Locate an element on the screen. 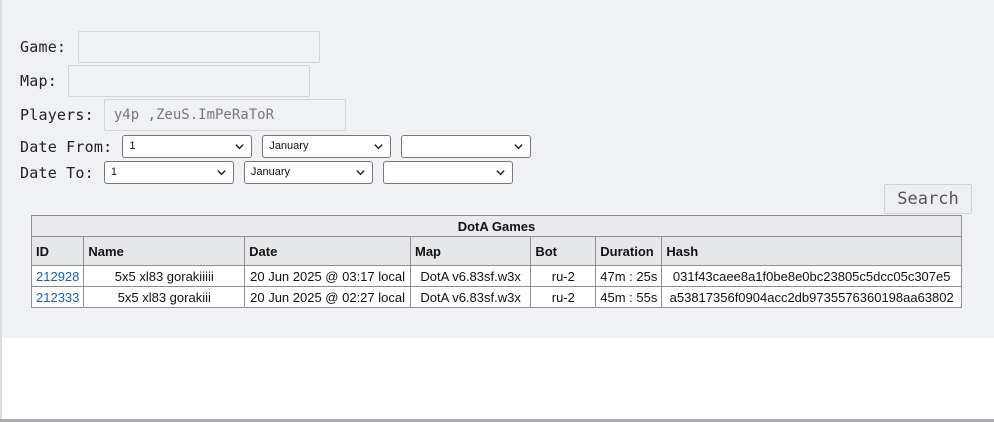 This screenshot has height=422, width=994. game-label: Game: is located at coordinates (43, 47).